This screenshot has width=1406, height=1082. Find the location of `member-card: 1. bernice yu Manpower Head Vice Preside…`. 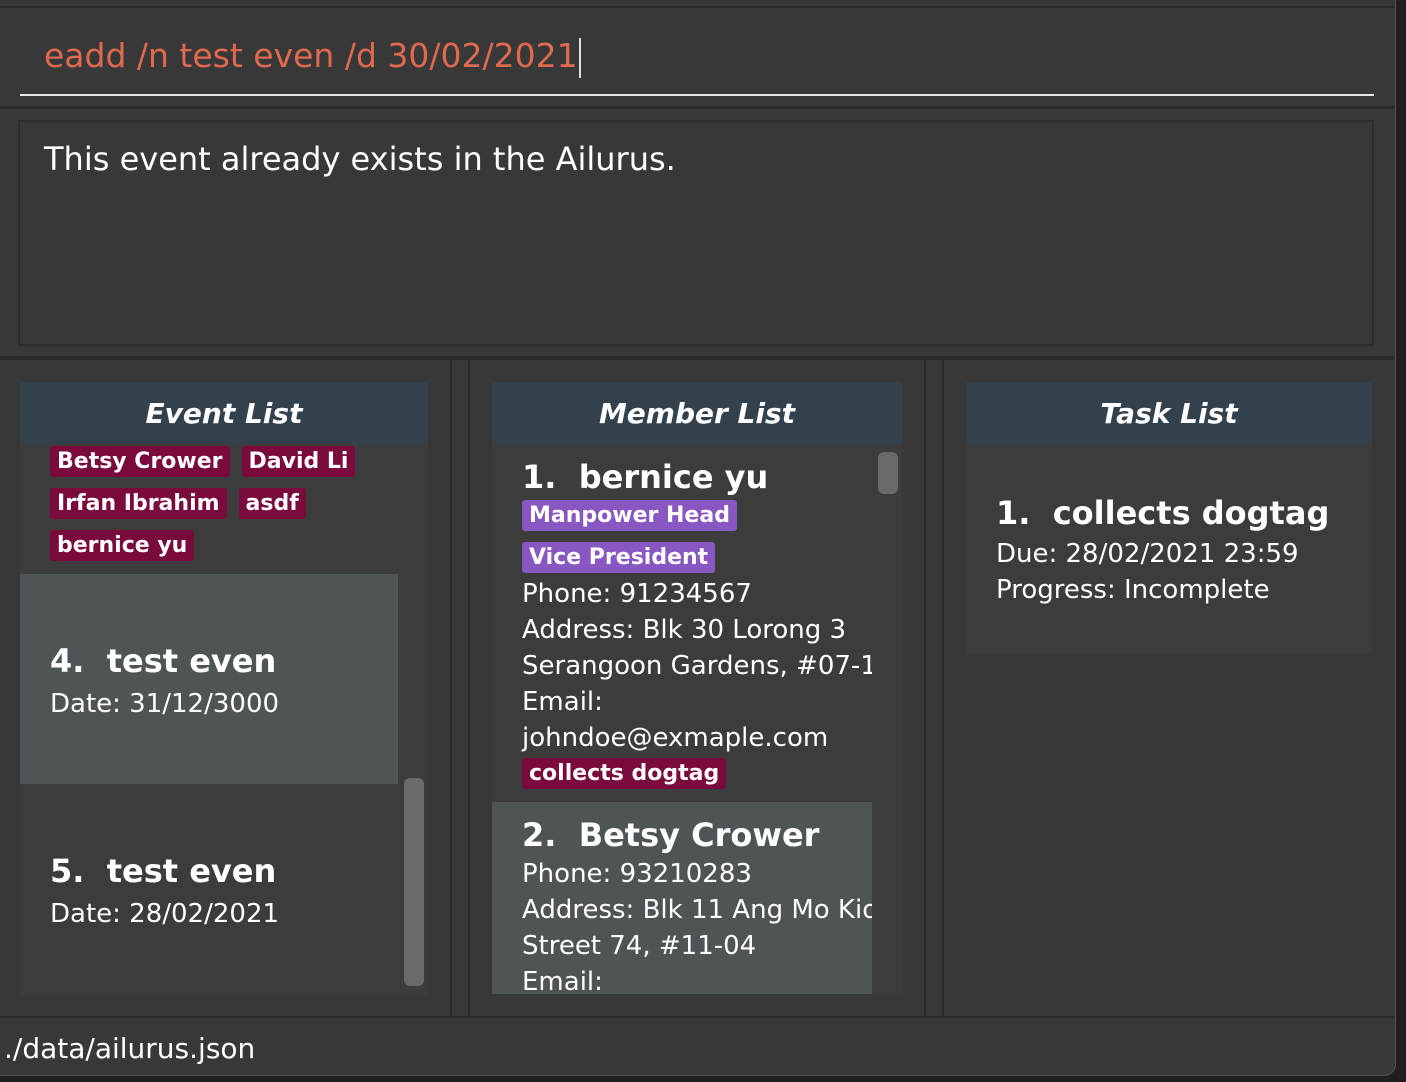

member-card: 1. bernice yu Manpower Head Vice Preside… is located at coordinates (682, 623).